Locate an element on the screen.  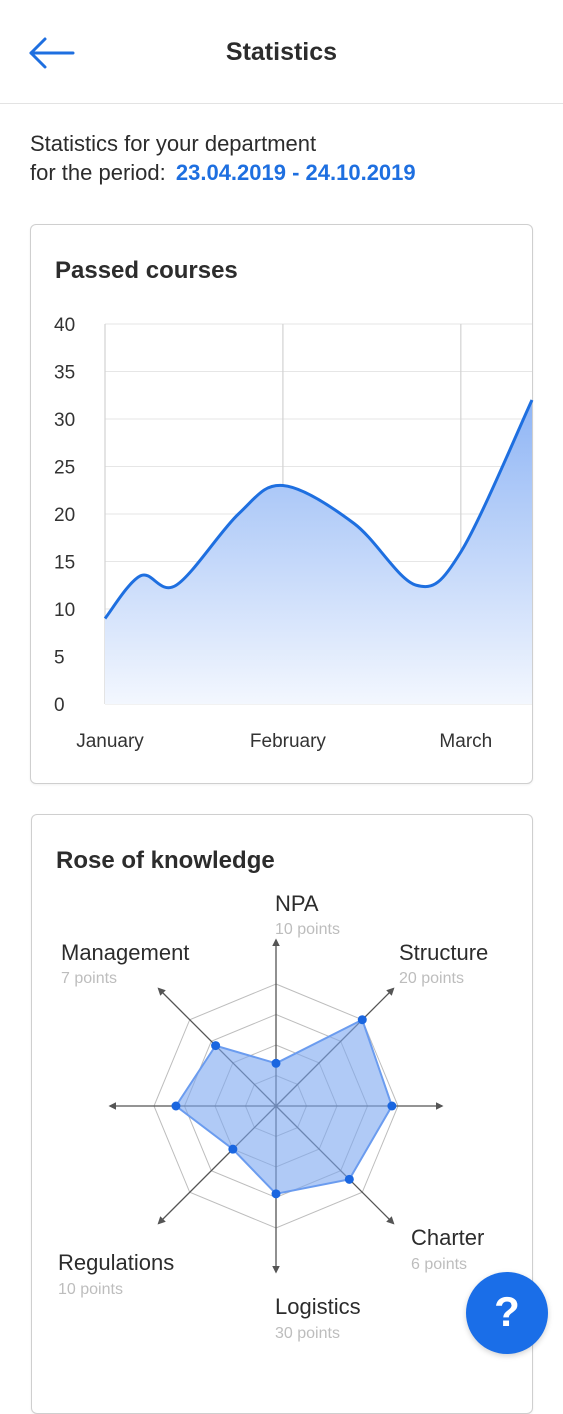
page-title: Statistics is located at coordinates (281, 52).